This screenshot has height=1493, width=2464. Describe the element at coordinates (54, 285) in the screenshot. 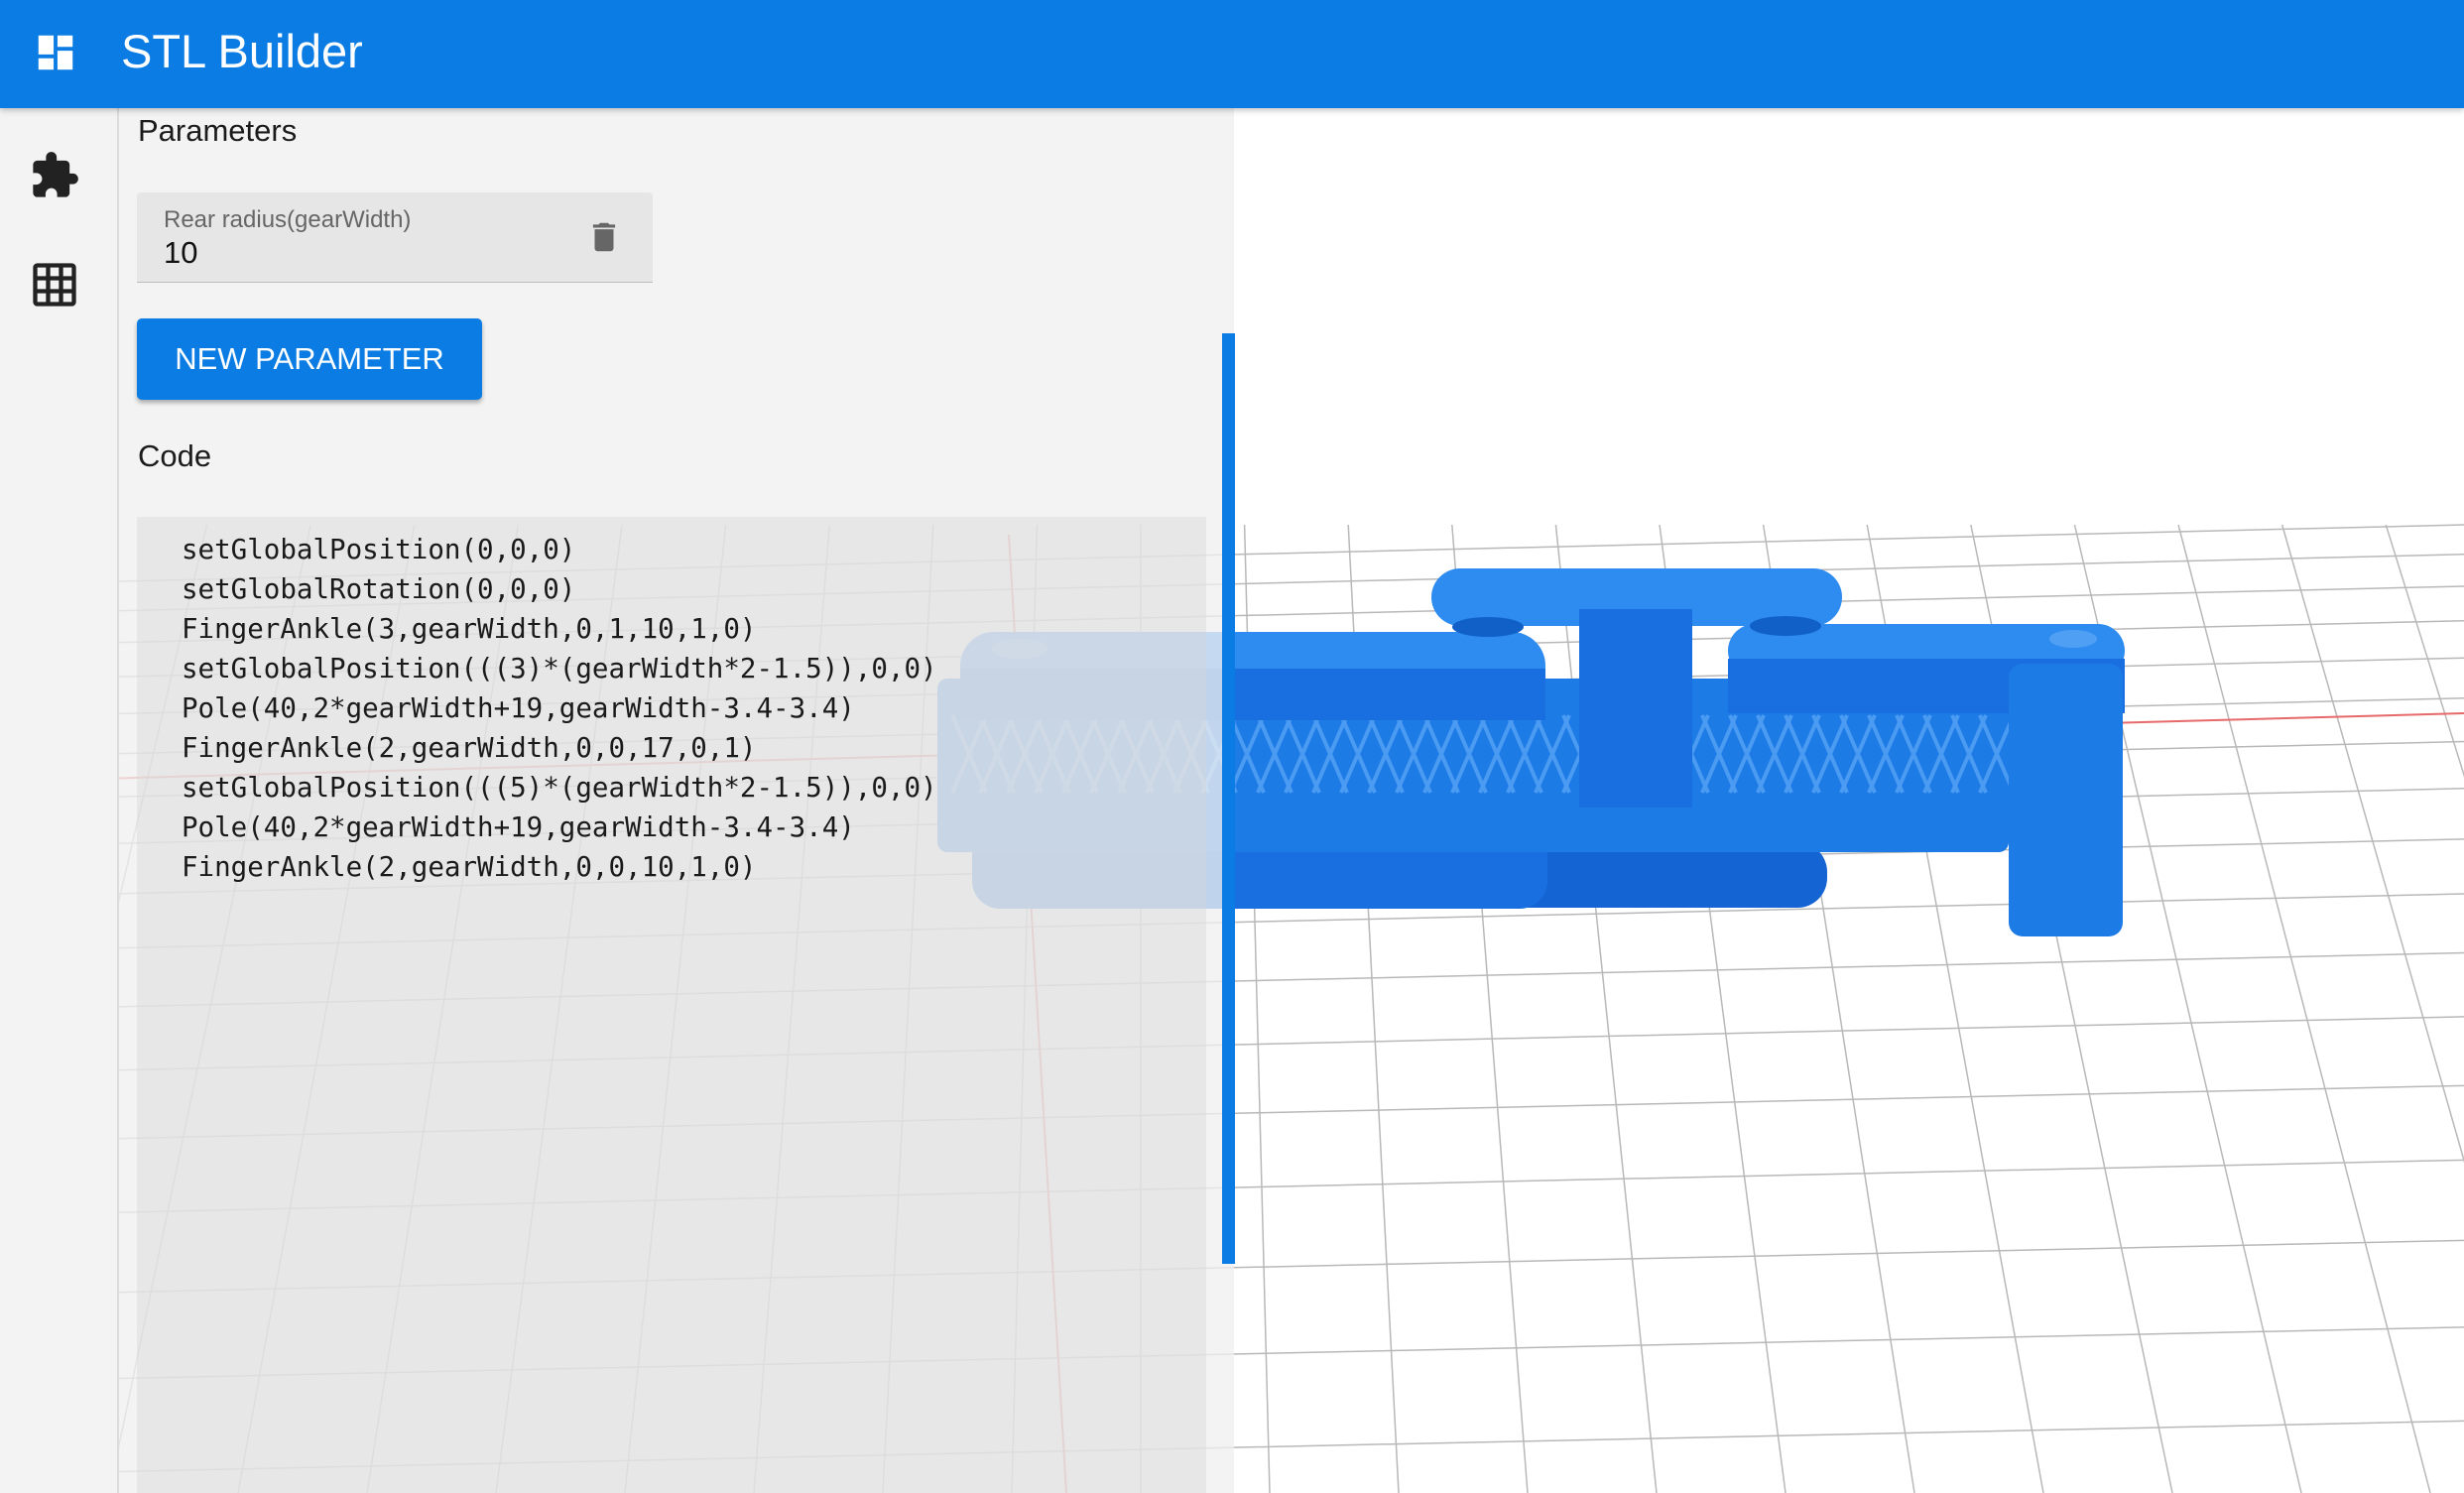

I see `grid-icon` at that location.